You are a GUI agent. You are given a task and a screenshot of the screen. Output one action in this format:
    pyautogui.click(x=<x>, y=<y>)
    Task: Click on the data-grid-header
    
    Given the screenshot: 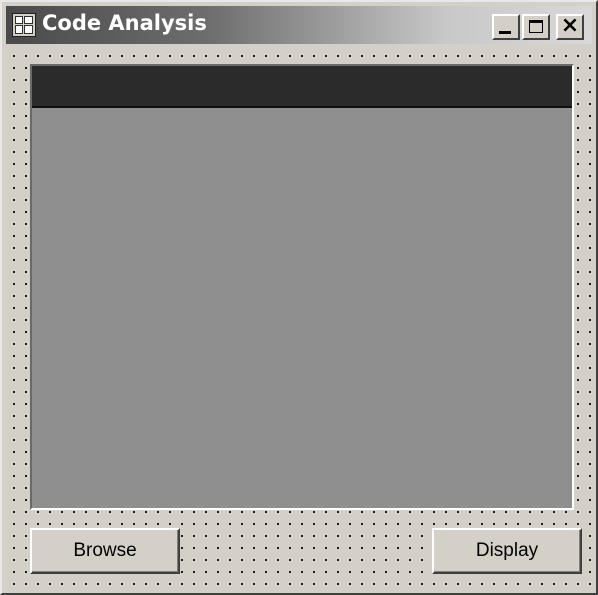 What is the action you would take?
    pyautogui.click(x=302, y=87)
    